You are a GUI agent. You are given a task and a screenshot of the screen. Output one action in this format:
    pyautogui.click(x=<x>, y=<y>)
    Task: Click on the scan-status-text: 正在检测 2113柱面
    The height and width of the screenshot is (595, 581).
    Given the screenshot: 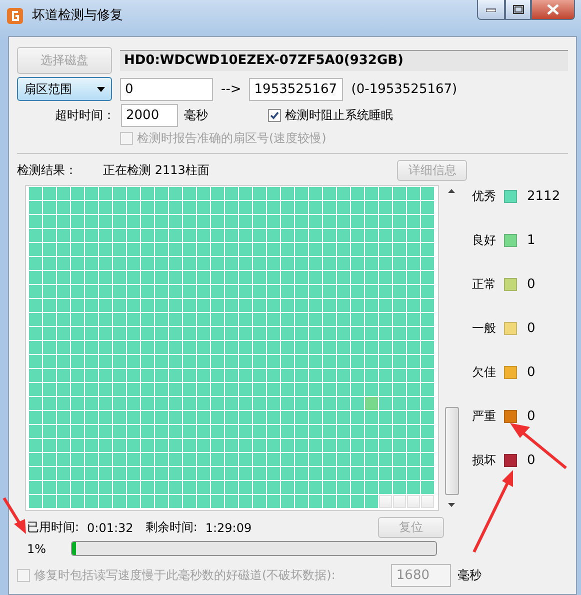 What is the action you would take?
    pyautogui.click(x=156, y=170)
    